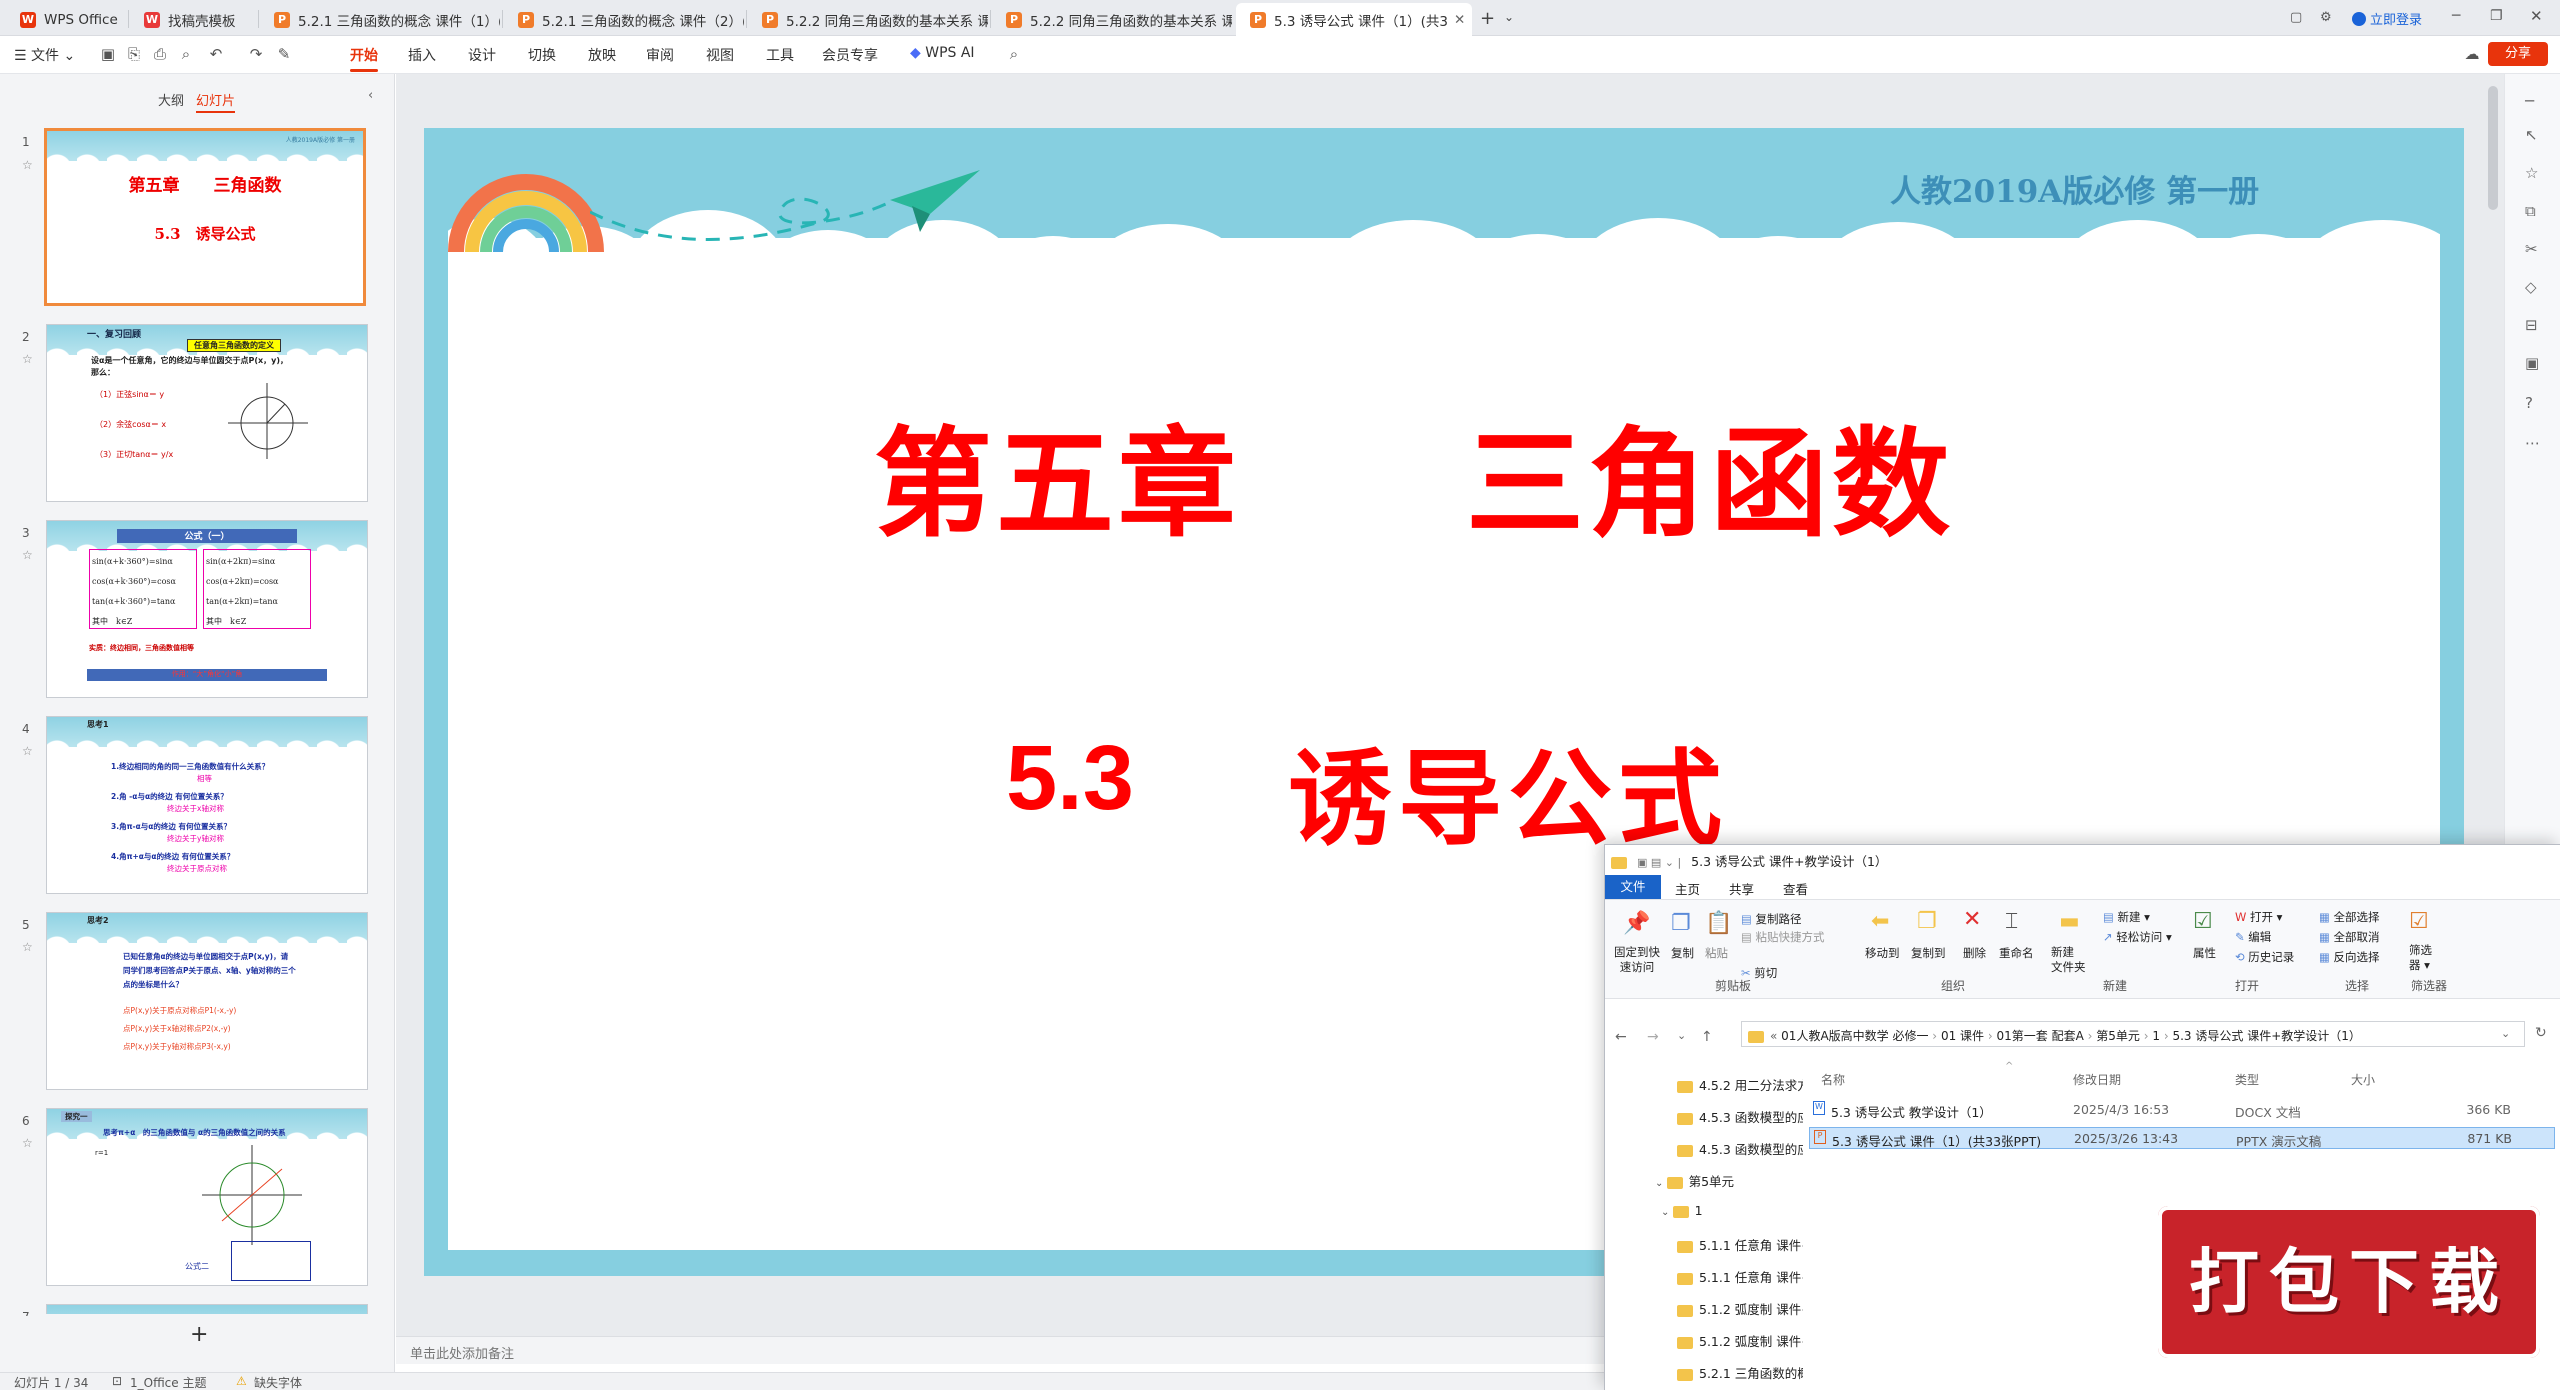  I want to click on minimize-icon: ─, so click(2456, 16).